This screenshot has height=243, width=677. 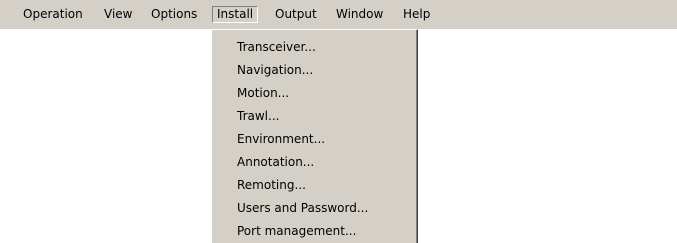 I want to click on menu-help: Help, so click(x=416, y=14).